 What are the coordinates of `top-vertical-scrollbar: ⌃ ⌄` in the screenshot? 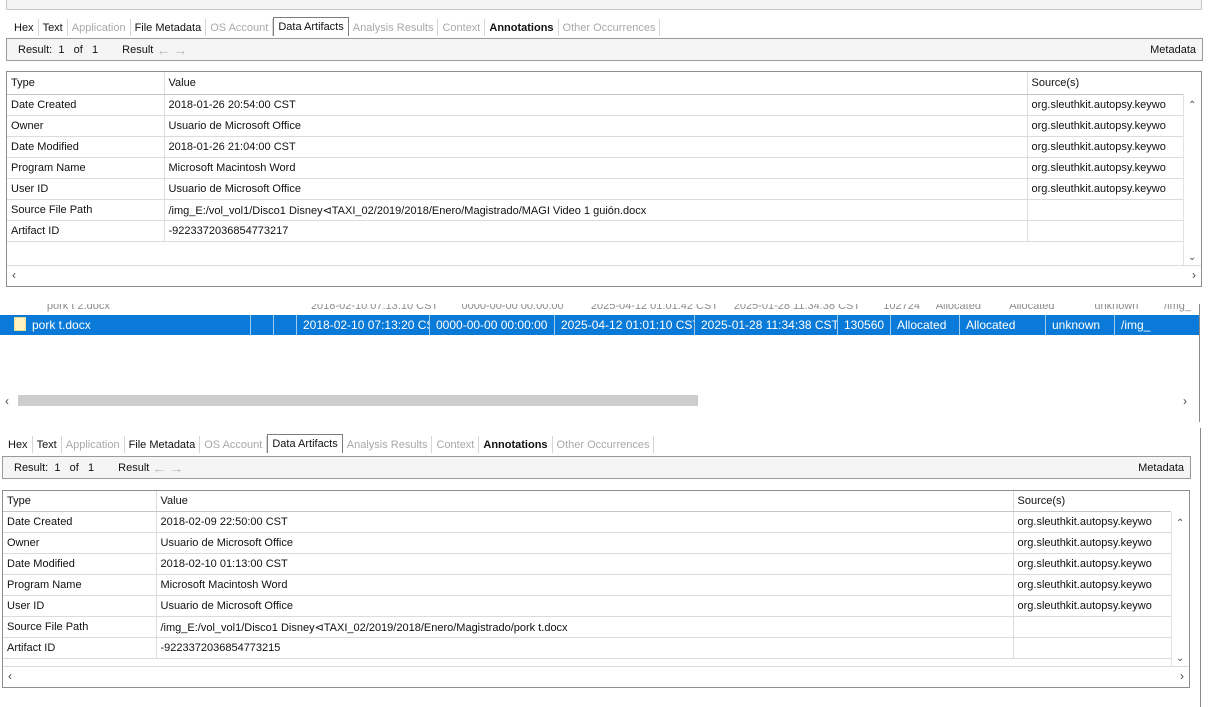 It's located at (1192, 179).